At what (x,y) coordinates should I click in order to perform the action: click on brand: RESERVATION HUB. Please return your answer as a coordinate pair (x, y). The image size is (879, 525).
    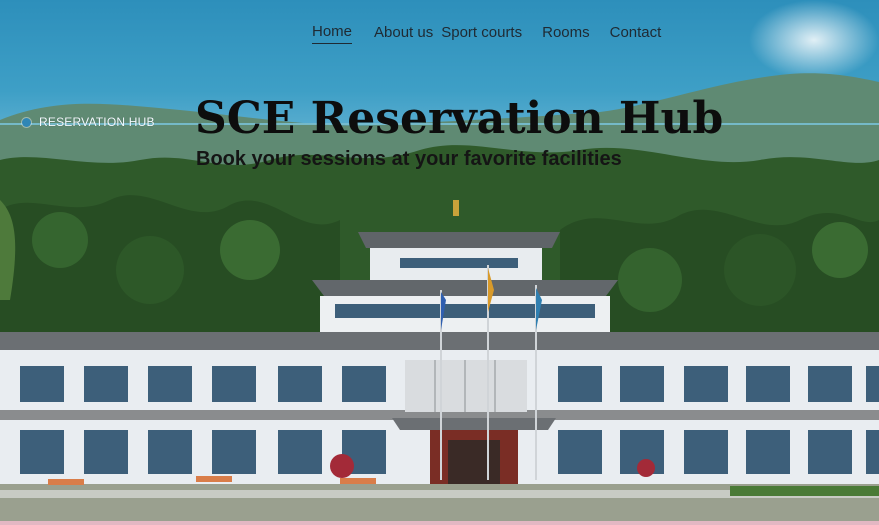
    Looking at the image, I should click on (88, 122).